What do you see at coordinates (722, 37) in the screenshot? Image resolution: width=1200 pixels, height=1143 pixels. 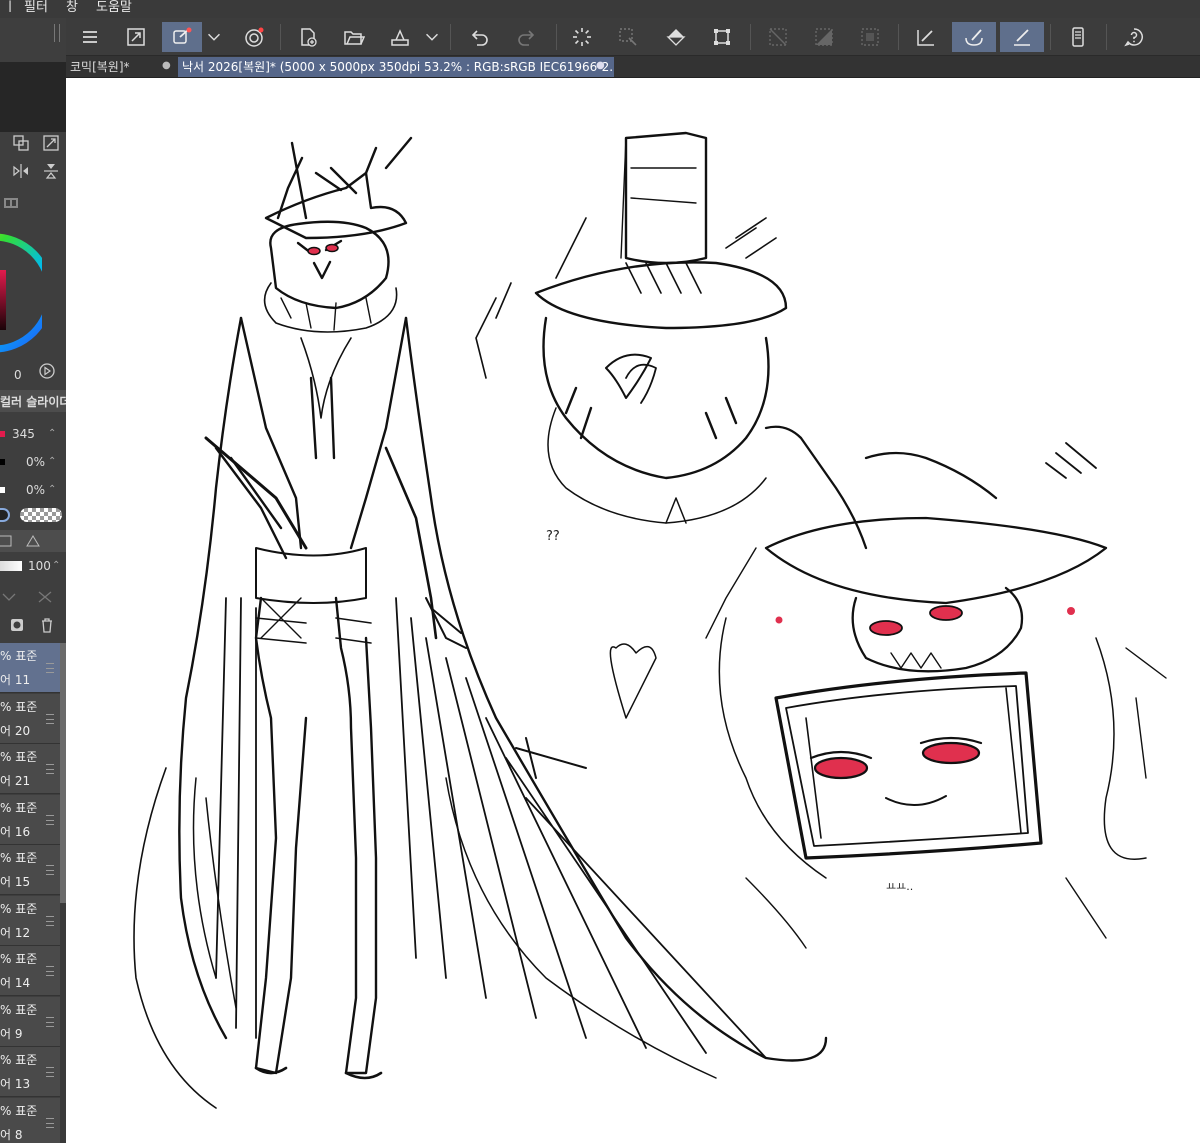 I see `transform-icon` at bounding box center [722, 37].